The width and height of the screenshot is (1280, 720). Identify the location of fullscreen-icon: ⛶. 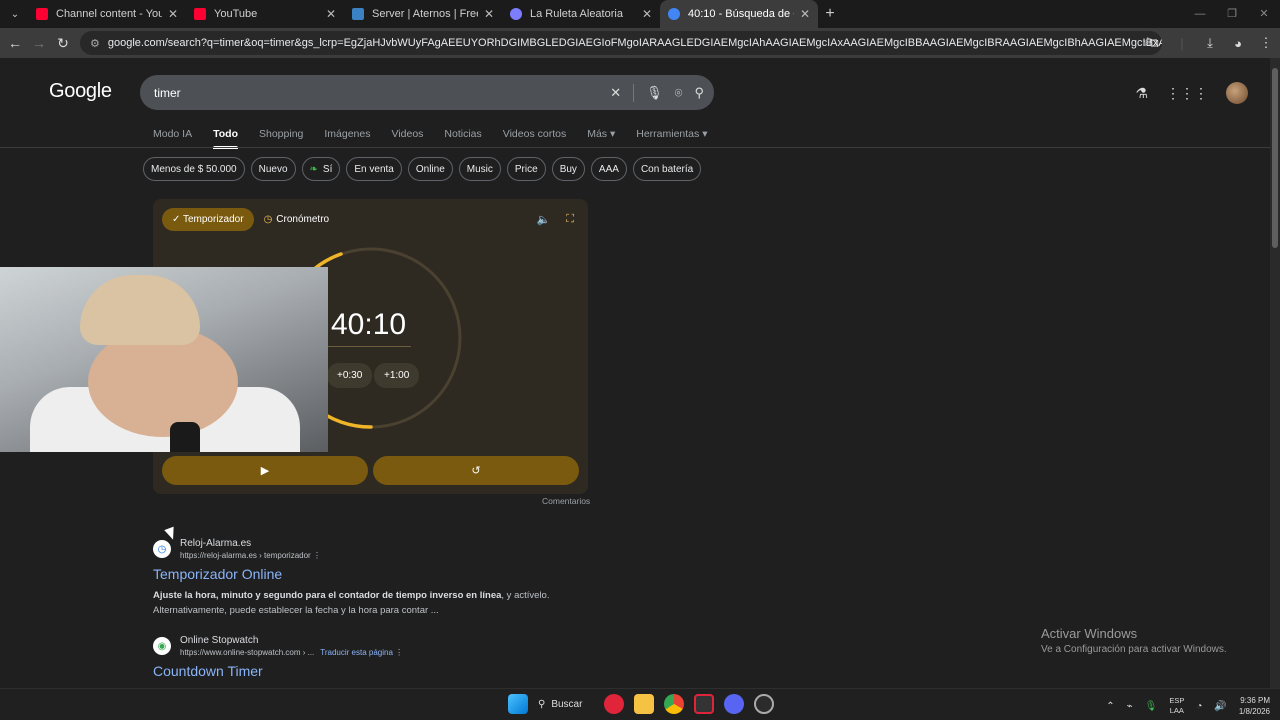
(570, 219).